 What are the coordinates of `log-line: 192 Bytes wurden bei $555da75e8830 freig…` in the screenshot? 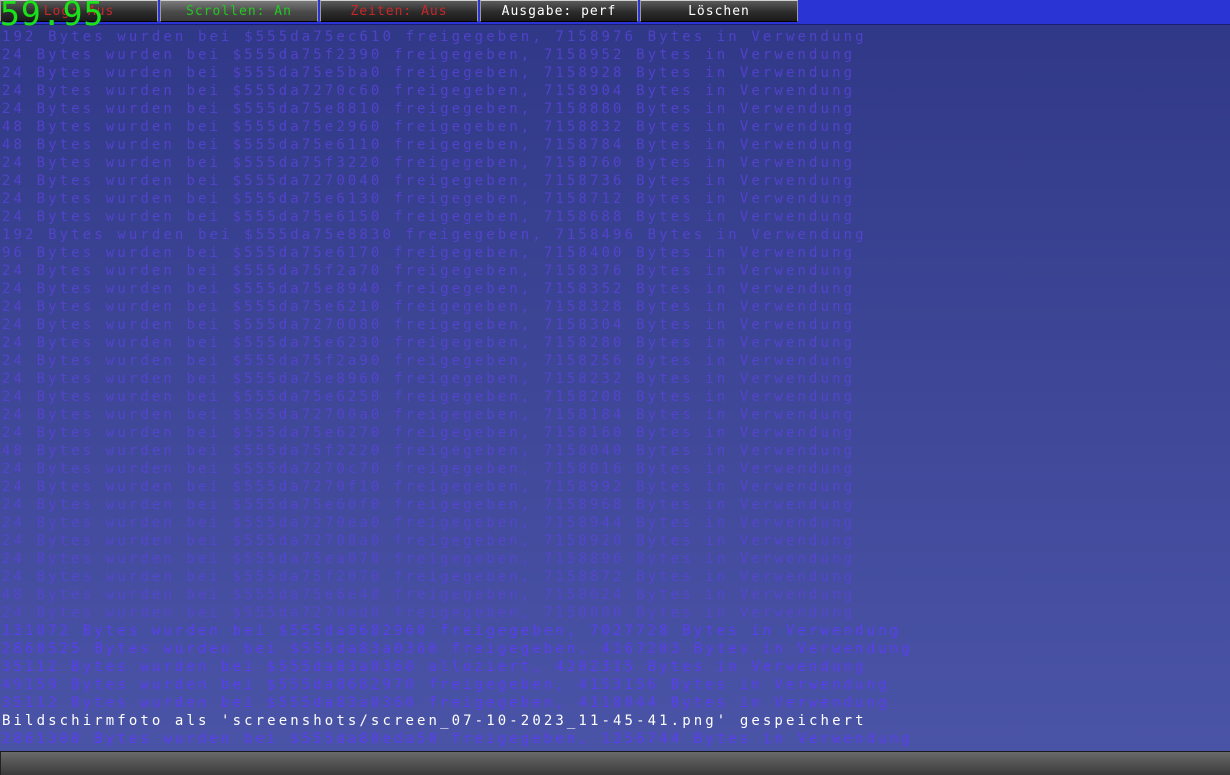 It's located at (434, 235).